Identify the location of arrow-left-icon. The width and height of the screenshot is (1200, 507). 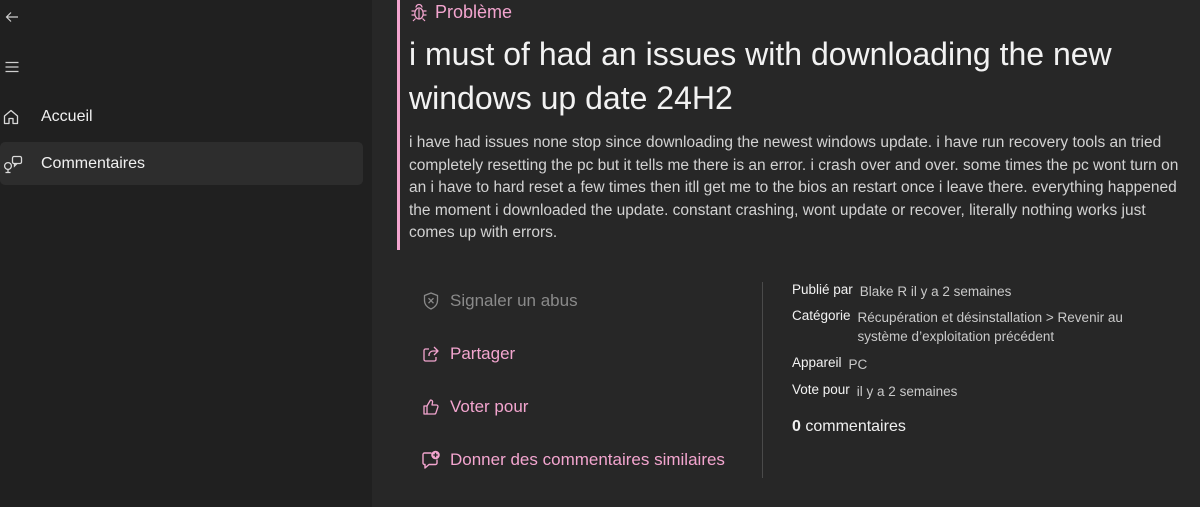
(11, 17).